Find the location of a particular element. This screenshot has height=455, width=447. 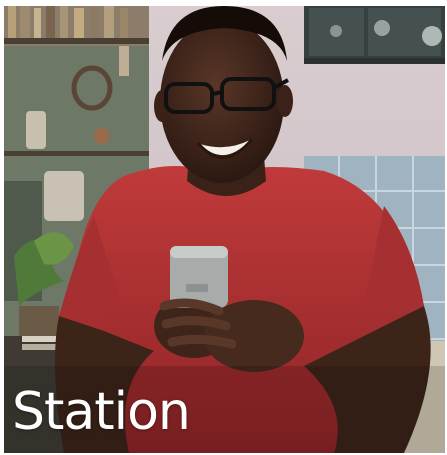

tile-caption: Station is located at coordinates (101, 412).